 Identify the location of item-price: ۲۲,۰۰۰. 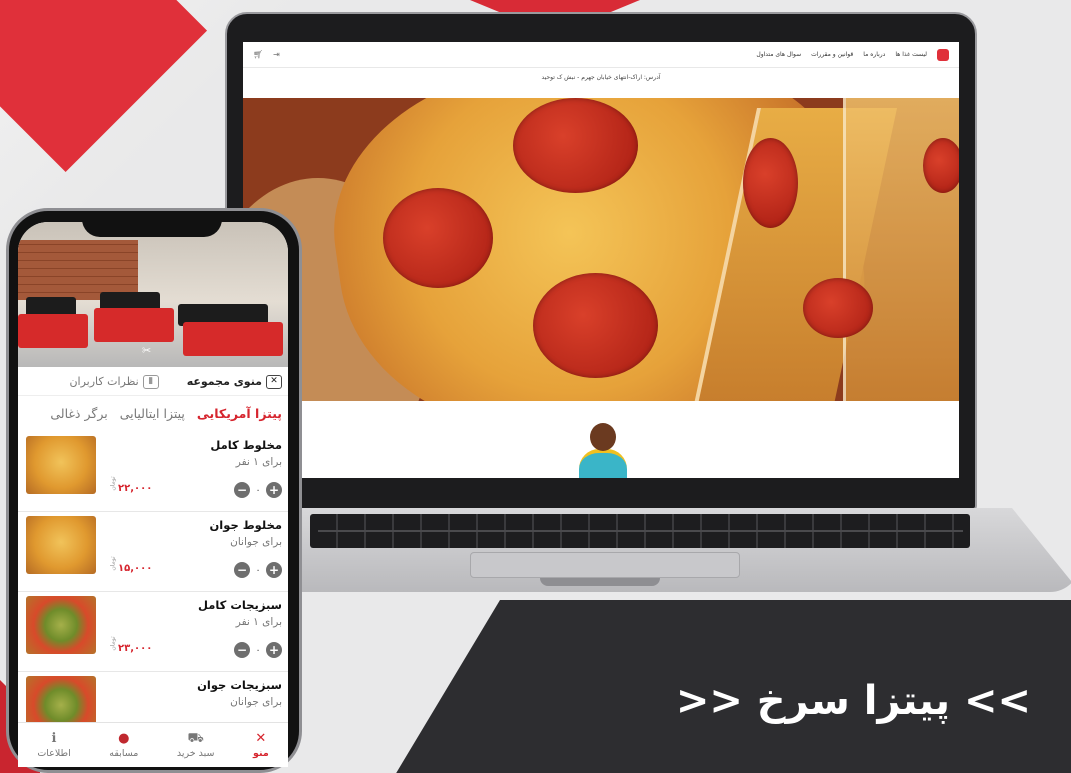
(135, 488).